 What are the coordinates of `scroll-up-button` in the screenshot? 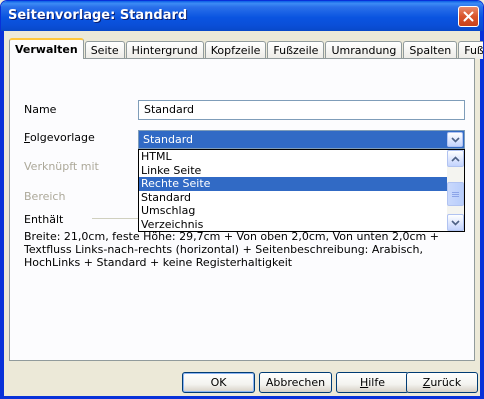 It's located at (455, 158).